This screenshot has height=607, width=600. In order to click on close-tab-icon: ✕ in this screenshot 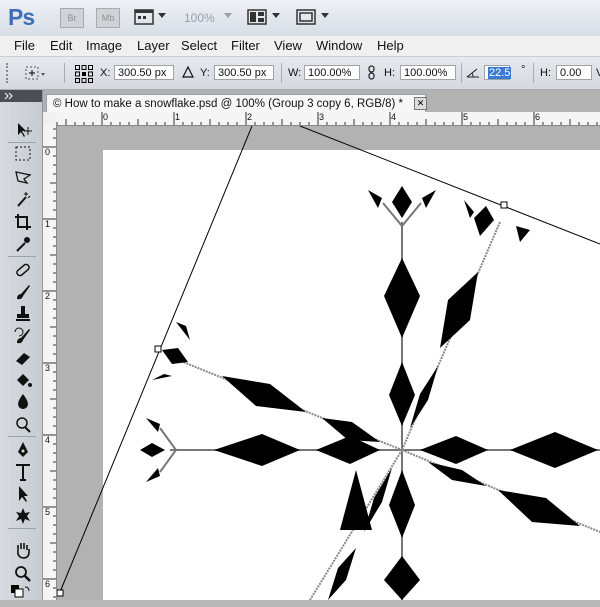, I will do `click(420, 103)`.